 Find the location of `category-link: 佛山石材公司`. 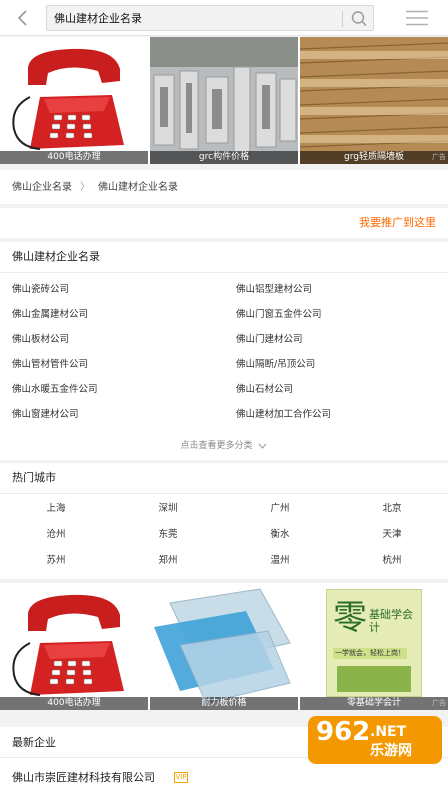

category-link: 佛山石材公司 is located at coordinates (264, 390).